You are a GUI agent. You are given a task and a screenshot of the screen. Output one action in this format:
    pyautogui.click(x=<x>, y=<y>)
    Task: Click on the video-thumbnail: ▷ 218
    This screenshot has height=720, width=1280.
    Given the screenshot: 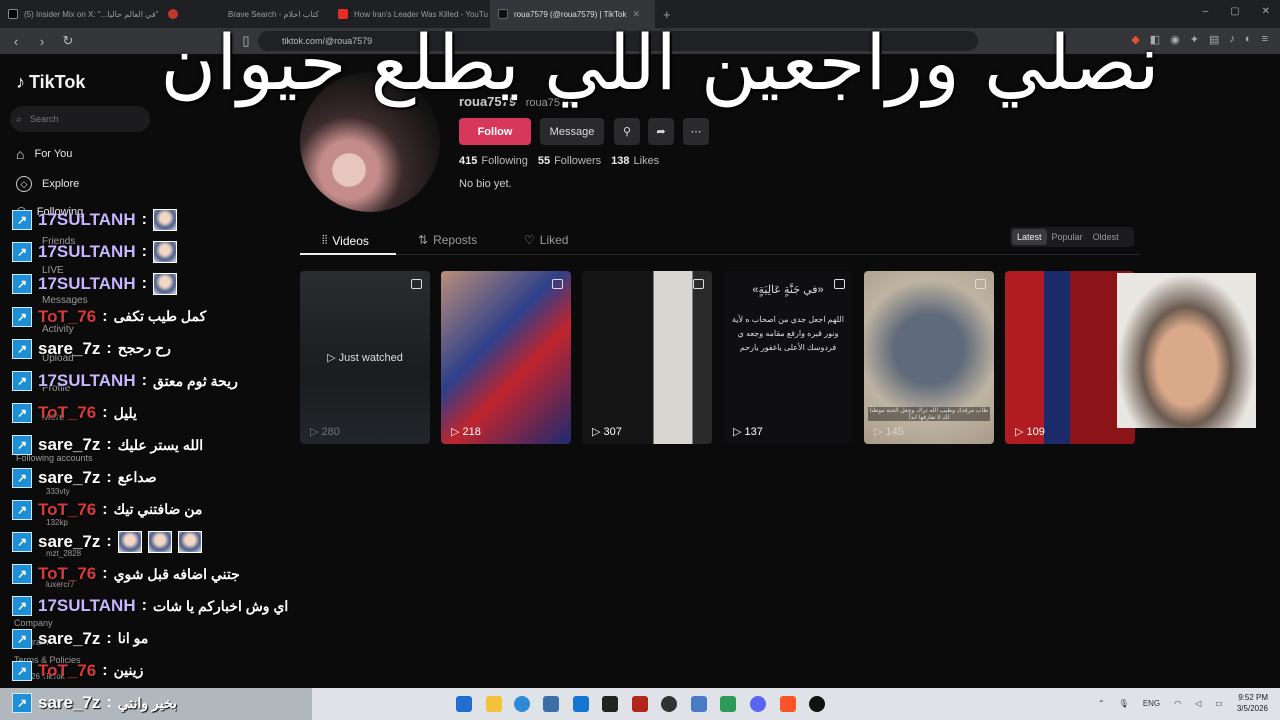 What is the action you would take?
    pyautogui.click(x=506, y=357)
    